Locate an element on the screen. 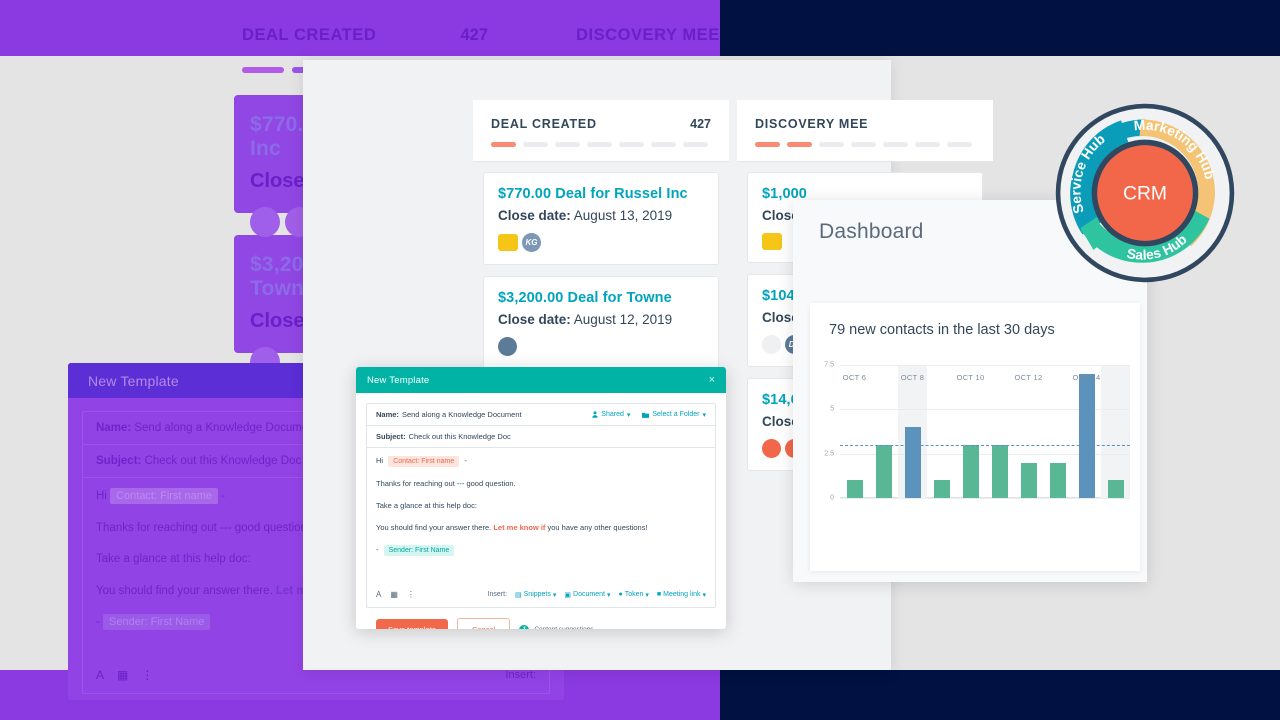  subject-row: Subject: Check out this Knowledge Doc is located at coordinates (541, 437).